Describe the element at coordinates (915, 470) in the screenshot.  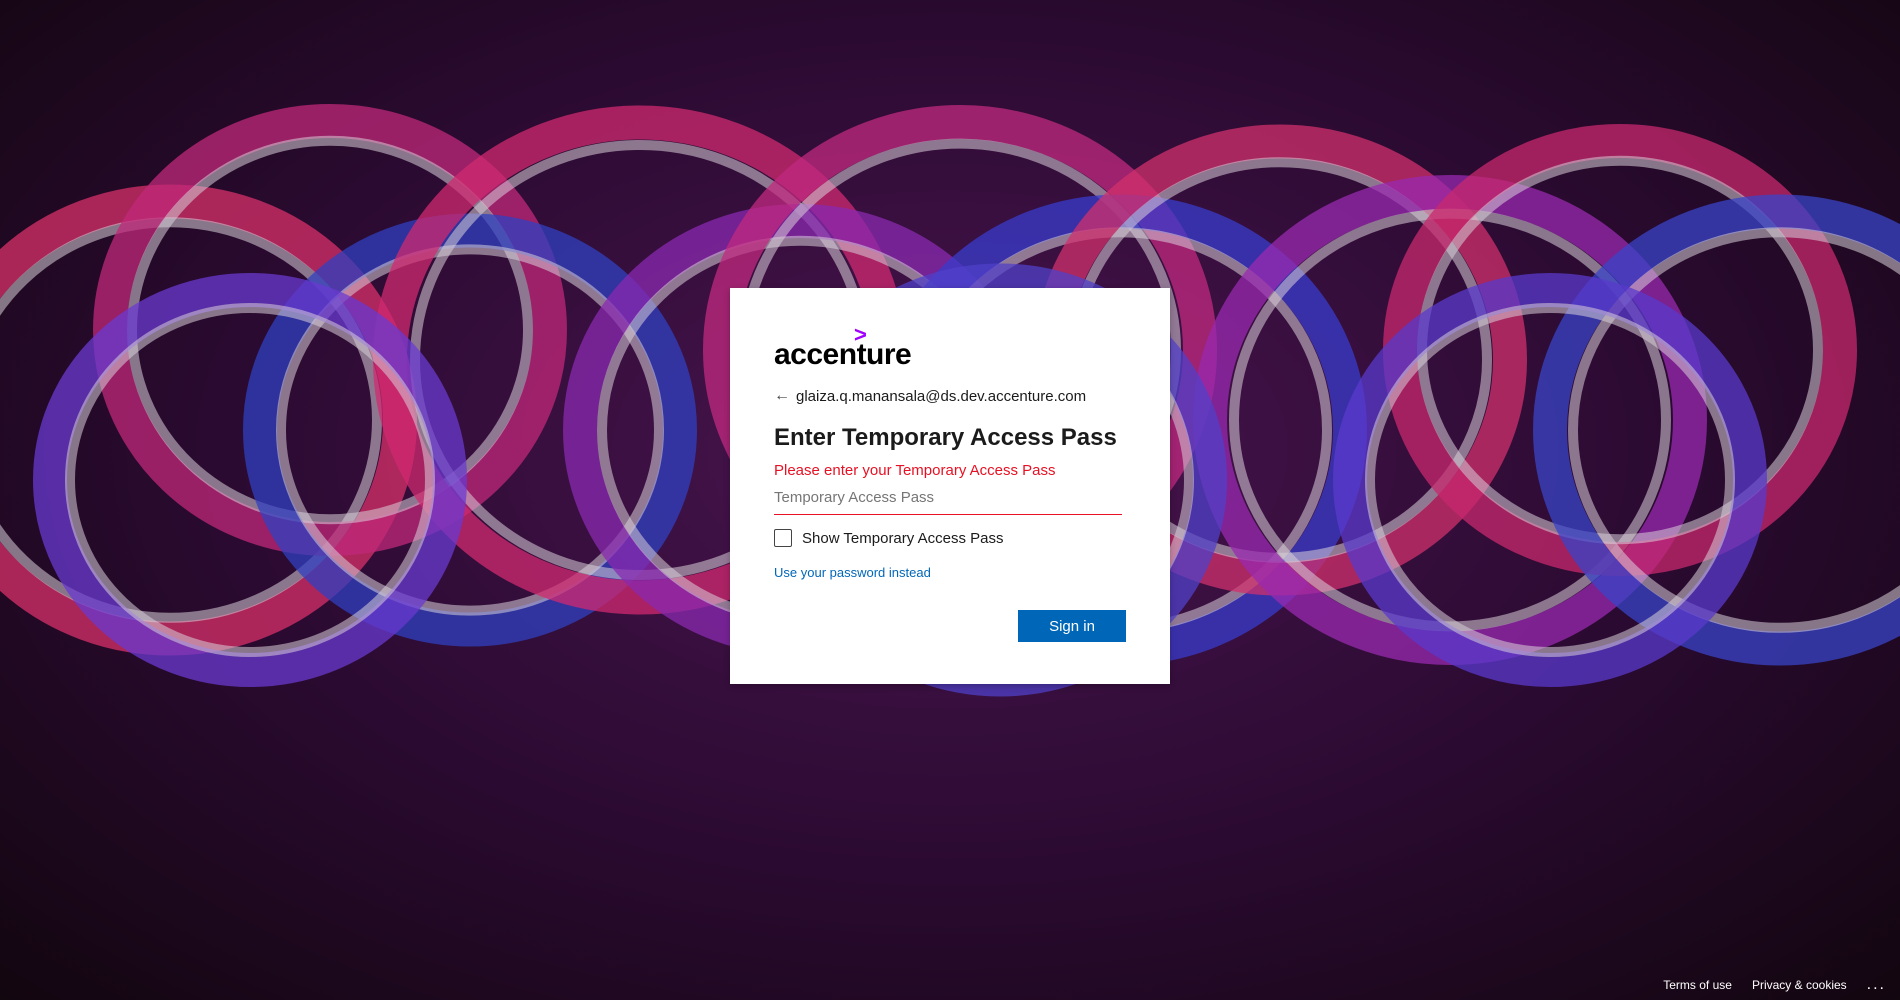
I see `error-message: Please enter your Temporary Access Pass` at that location.